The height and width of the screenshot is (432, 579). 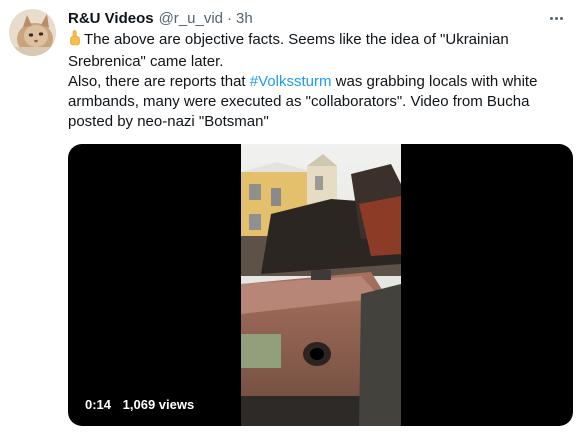 What do you see at coordinates (76, 41) in the screenshot?
I see `pointing-up-emoji-icon` at bounding box center [76, 41].